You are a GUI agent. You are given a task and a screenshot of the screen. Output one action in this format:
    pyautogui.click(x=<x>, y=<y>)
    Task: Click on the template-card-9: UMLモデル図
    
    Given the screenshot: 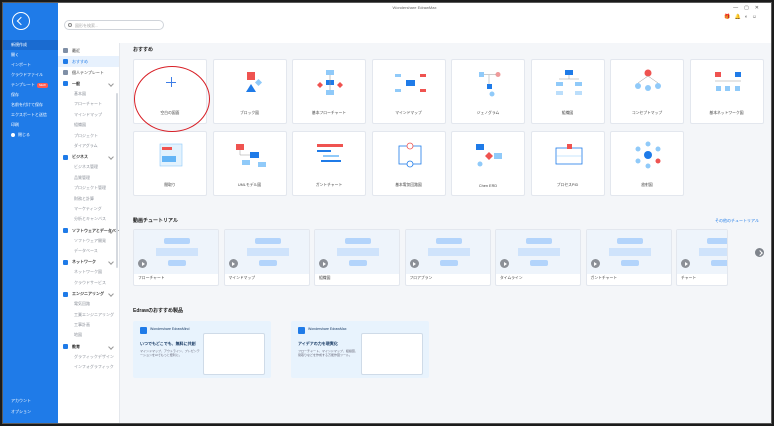 What is the action you would take?
    pyautogui.click(x=249, y=163)
    